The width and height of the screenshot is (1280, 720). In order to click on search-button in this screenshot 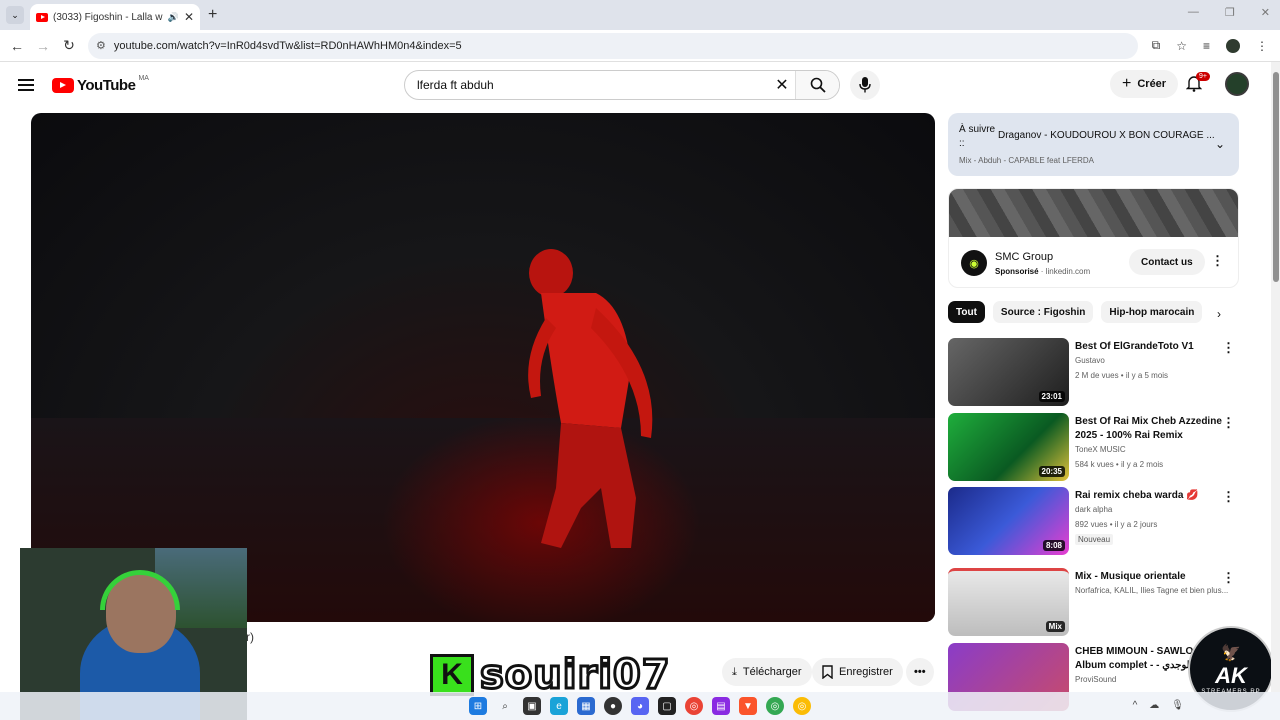, I will do `click(817, 85)`.